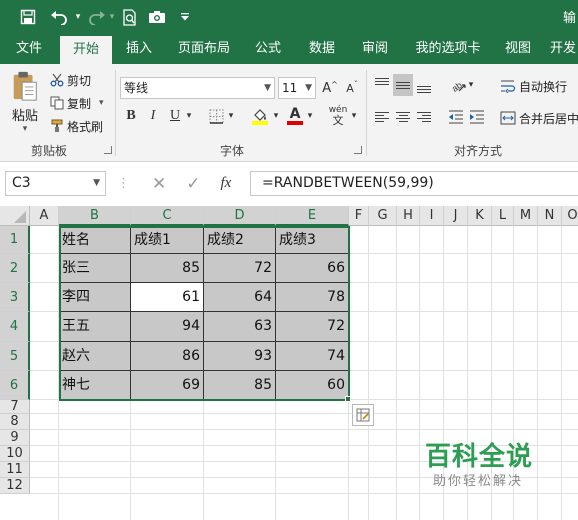 Image resolution: width=578 pixels, height=520 pixels. I want to click on tab-view: 视图, so click(518, 49).